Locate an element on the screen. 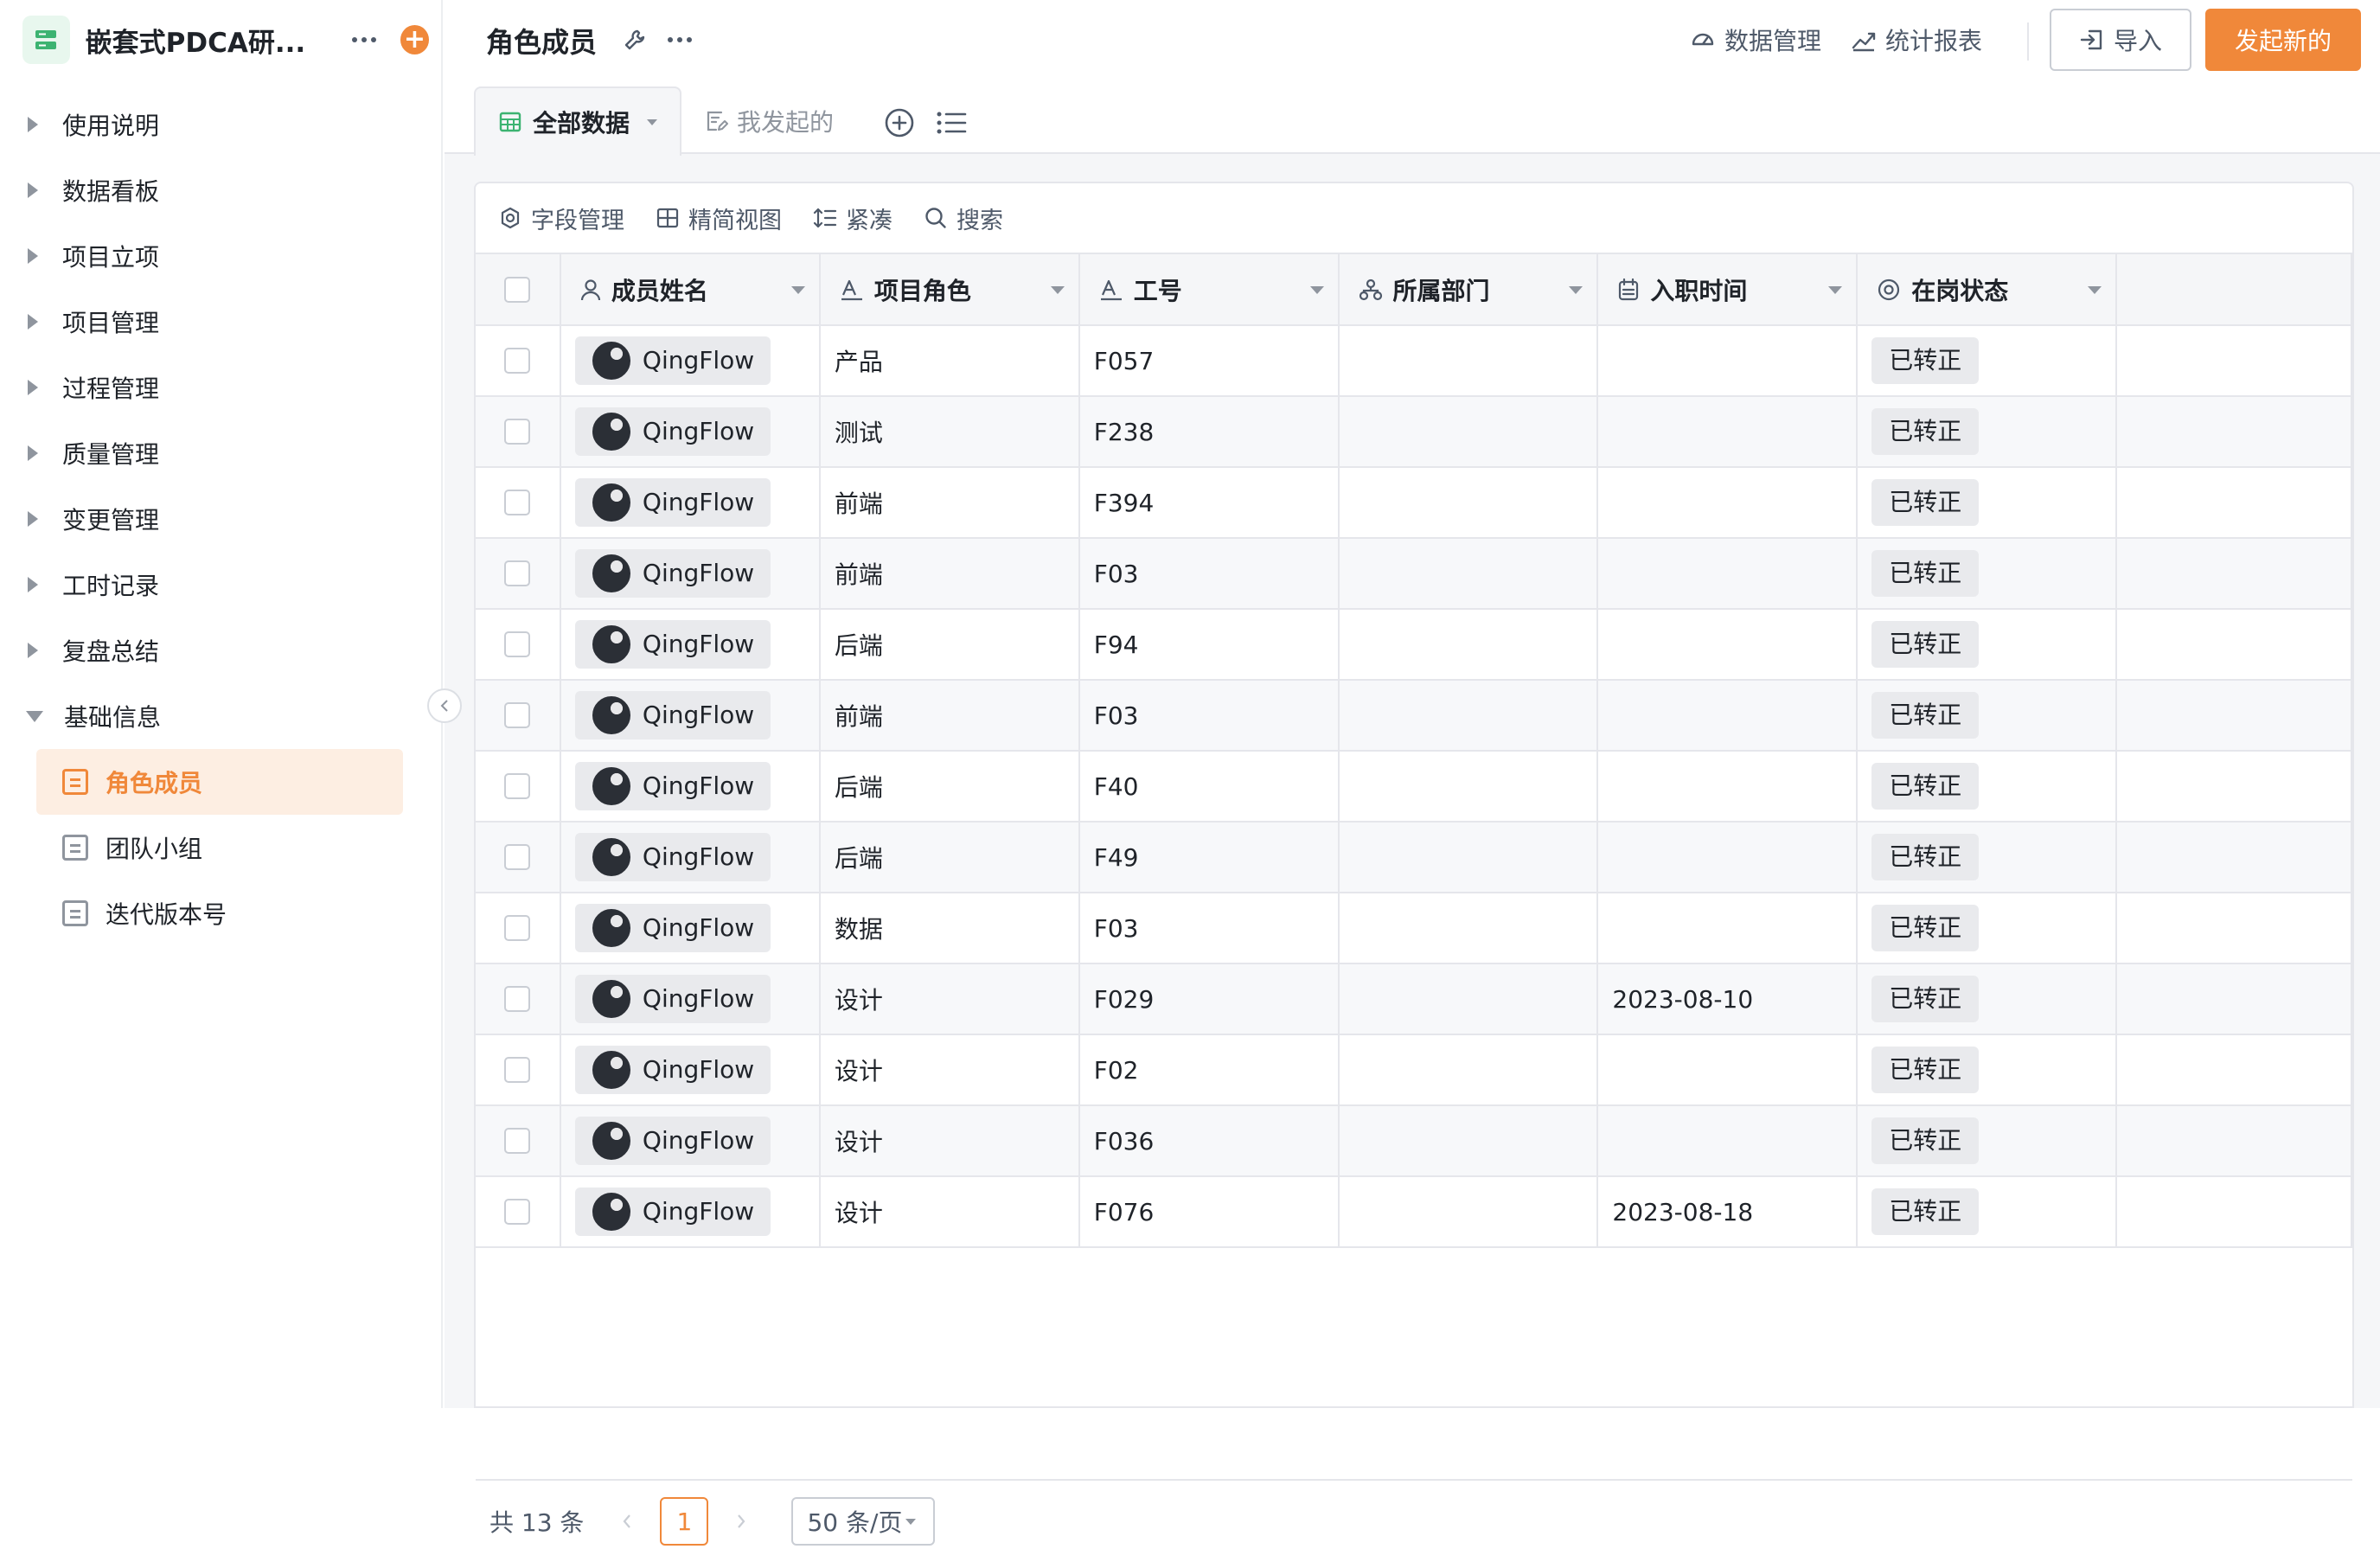  cell-role: 产品 is located at coordinates (949, 361).